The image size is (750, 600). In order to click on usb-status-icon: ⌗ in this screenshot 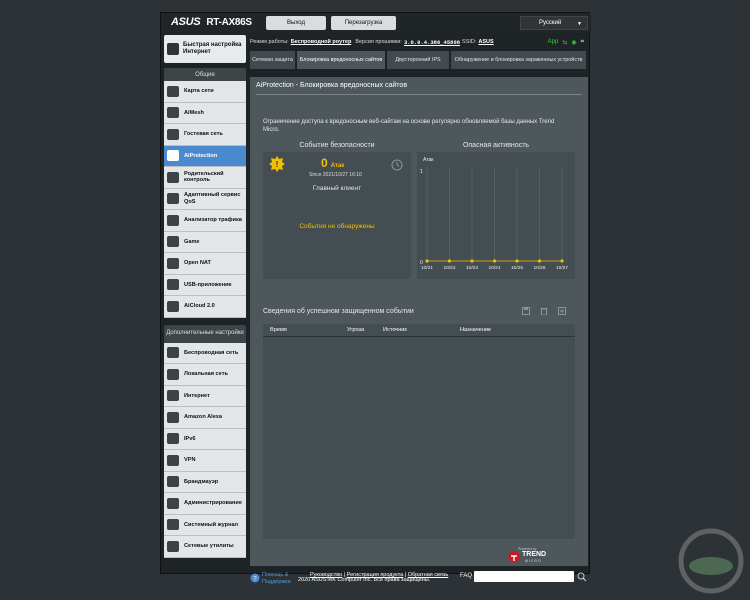, I will do `click(582, 42)`.